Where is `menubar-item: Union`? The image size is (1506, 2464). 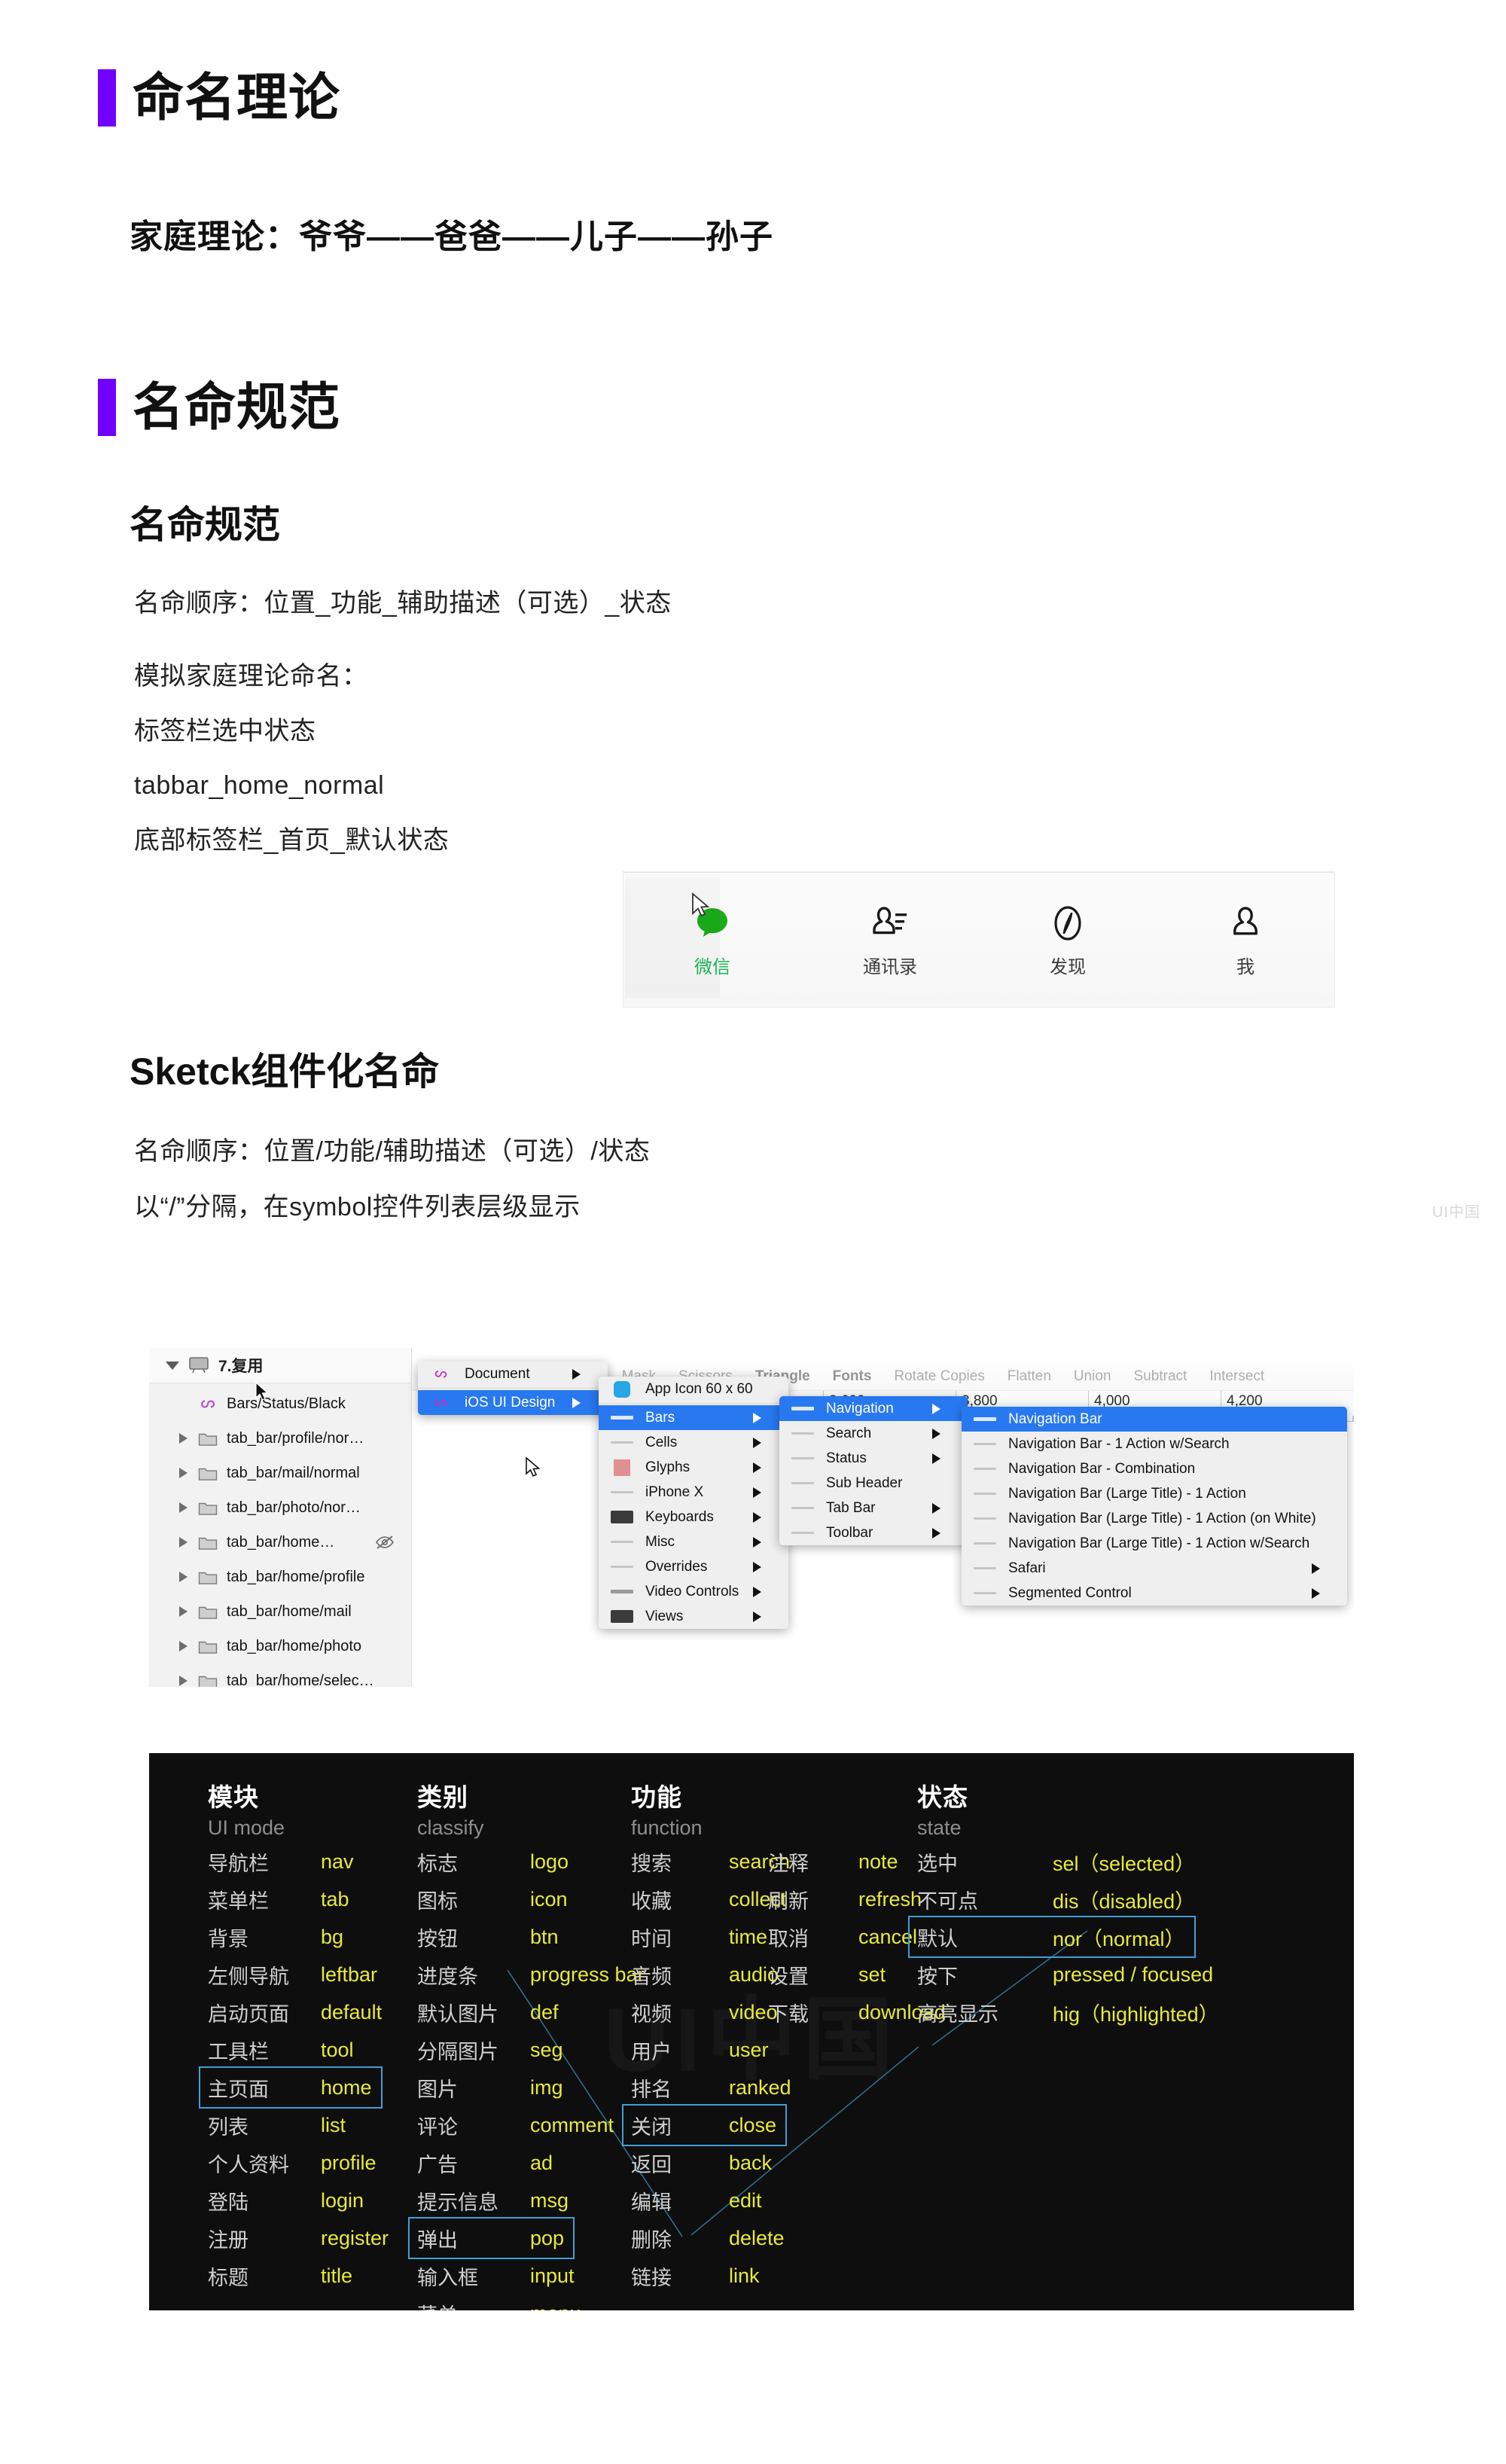
menubar-item: Union is located at coordinates (1092, 1376).